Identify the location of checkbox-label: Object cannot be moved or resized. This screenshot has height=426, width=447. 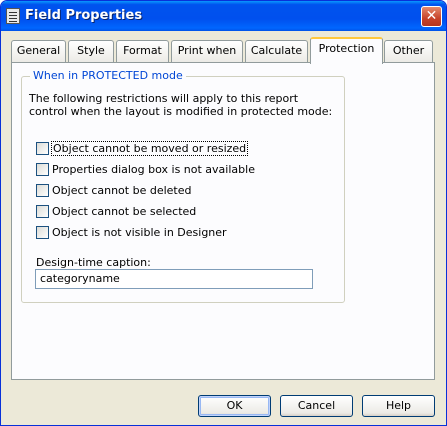
(149, 148).